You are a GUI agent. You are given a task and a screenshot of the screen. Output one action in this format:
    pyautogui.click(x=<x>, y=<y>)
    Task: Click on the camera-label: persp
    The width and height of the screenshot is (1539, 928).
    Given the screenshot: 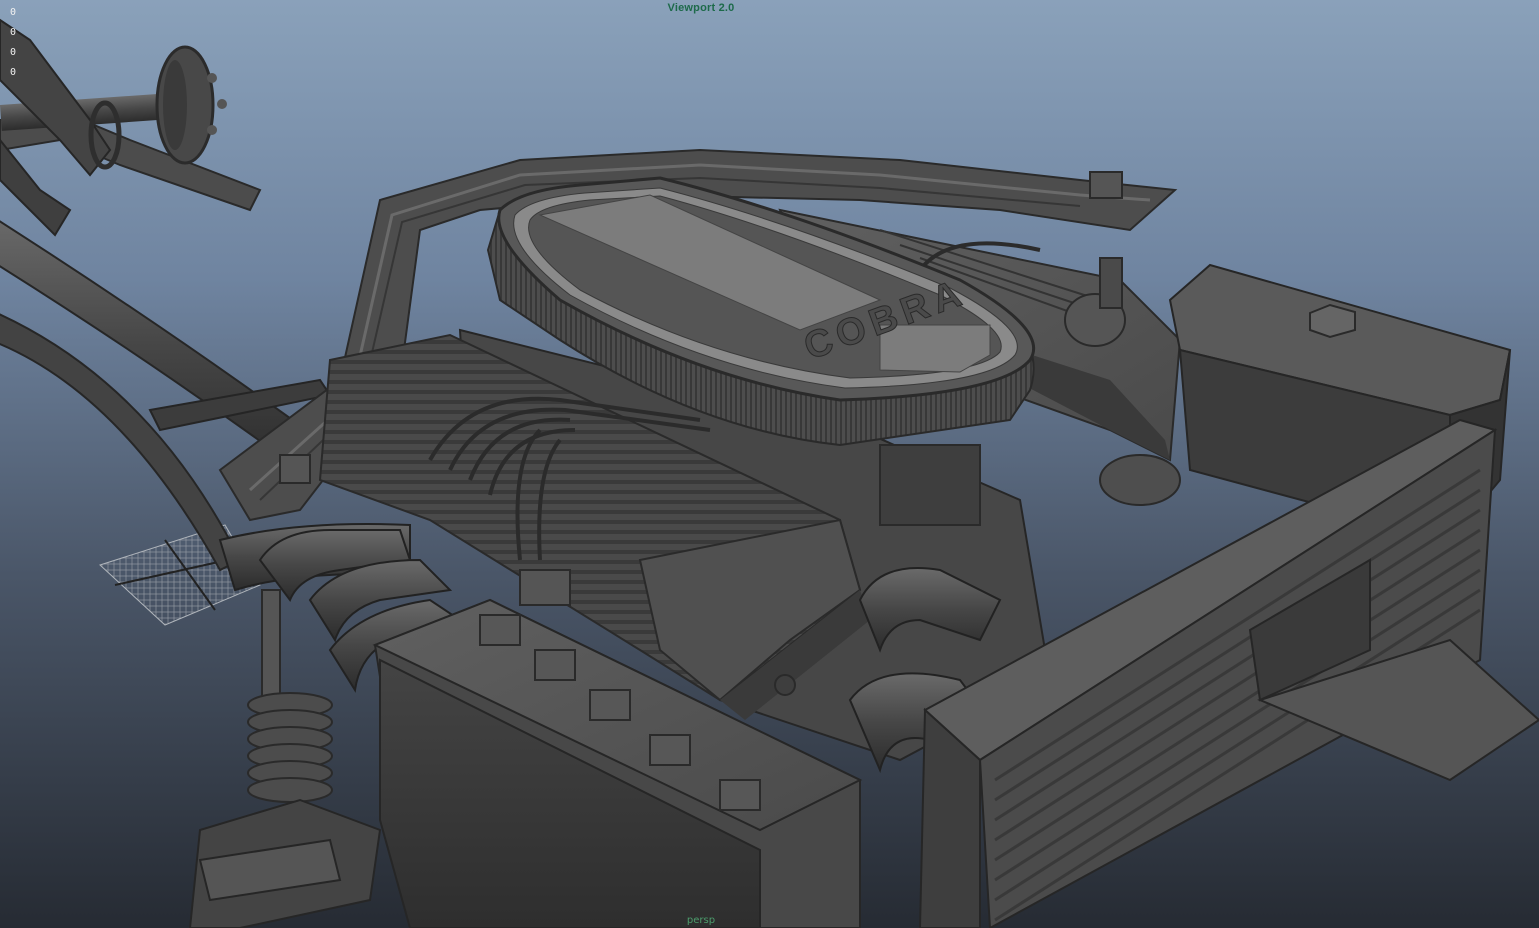 What is the action you would take?
    pyautogui.click(x=701, y=920)
    